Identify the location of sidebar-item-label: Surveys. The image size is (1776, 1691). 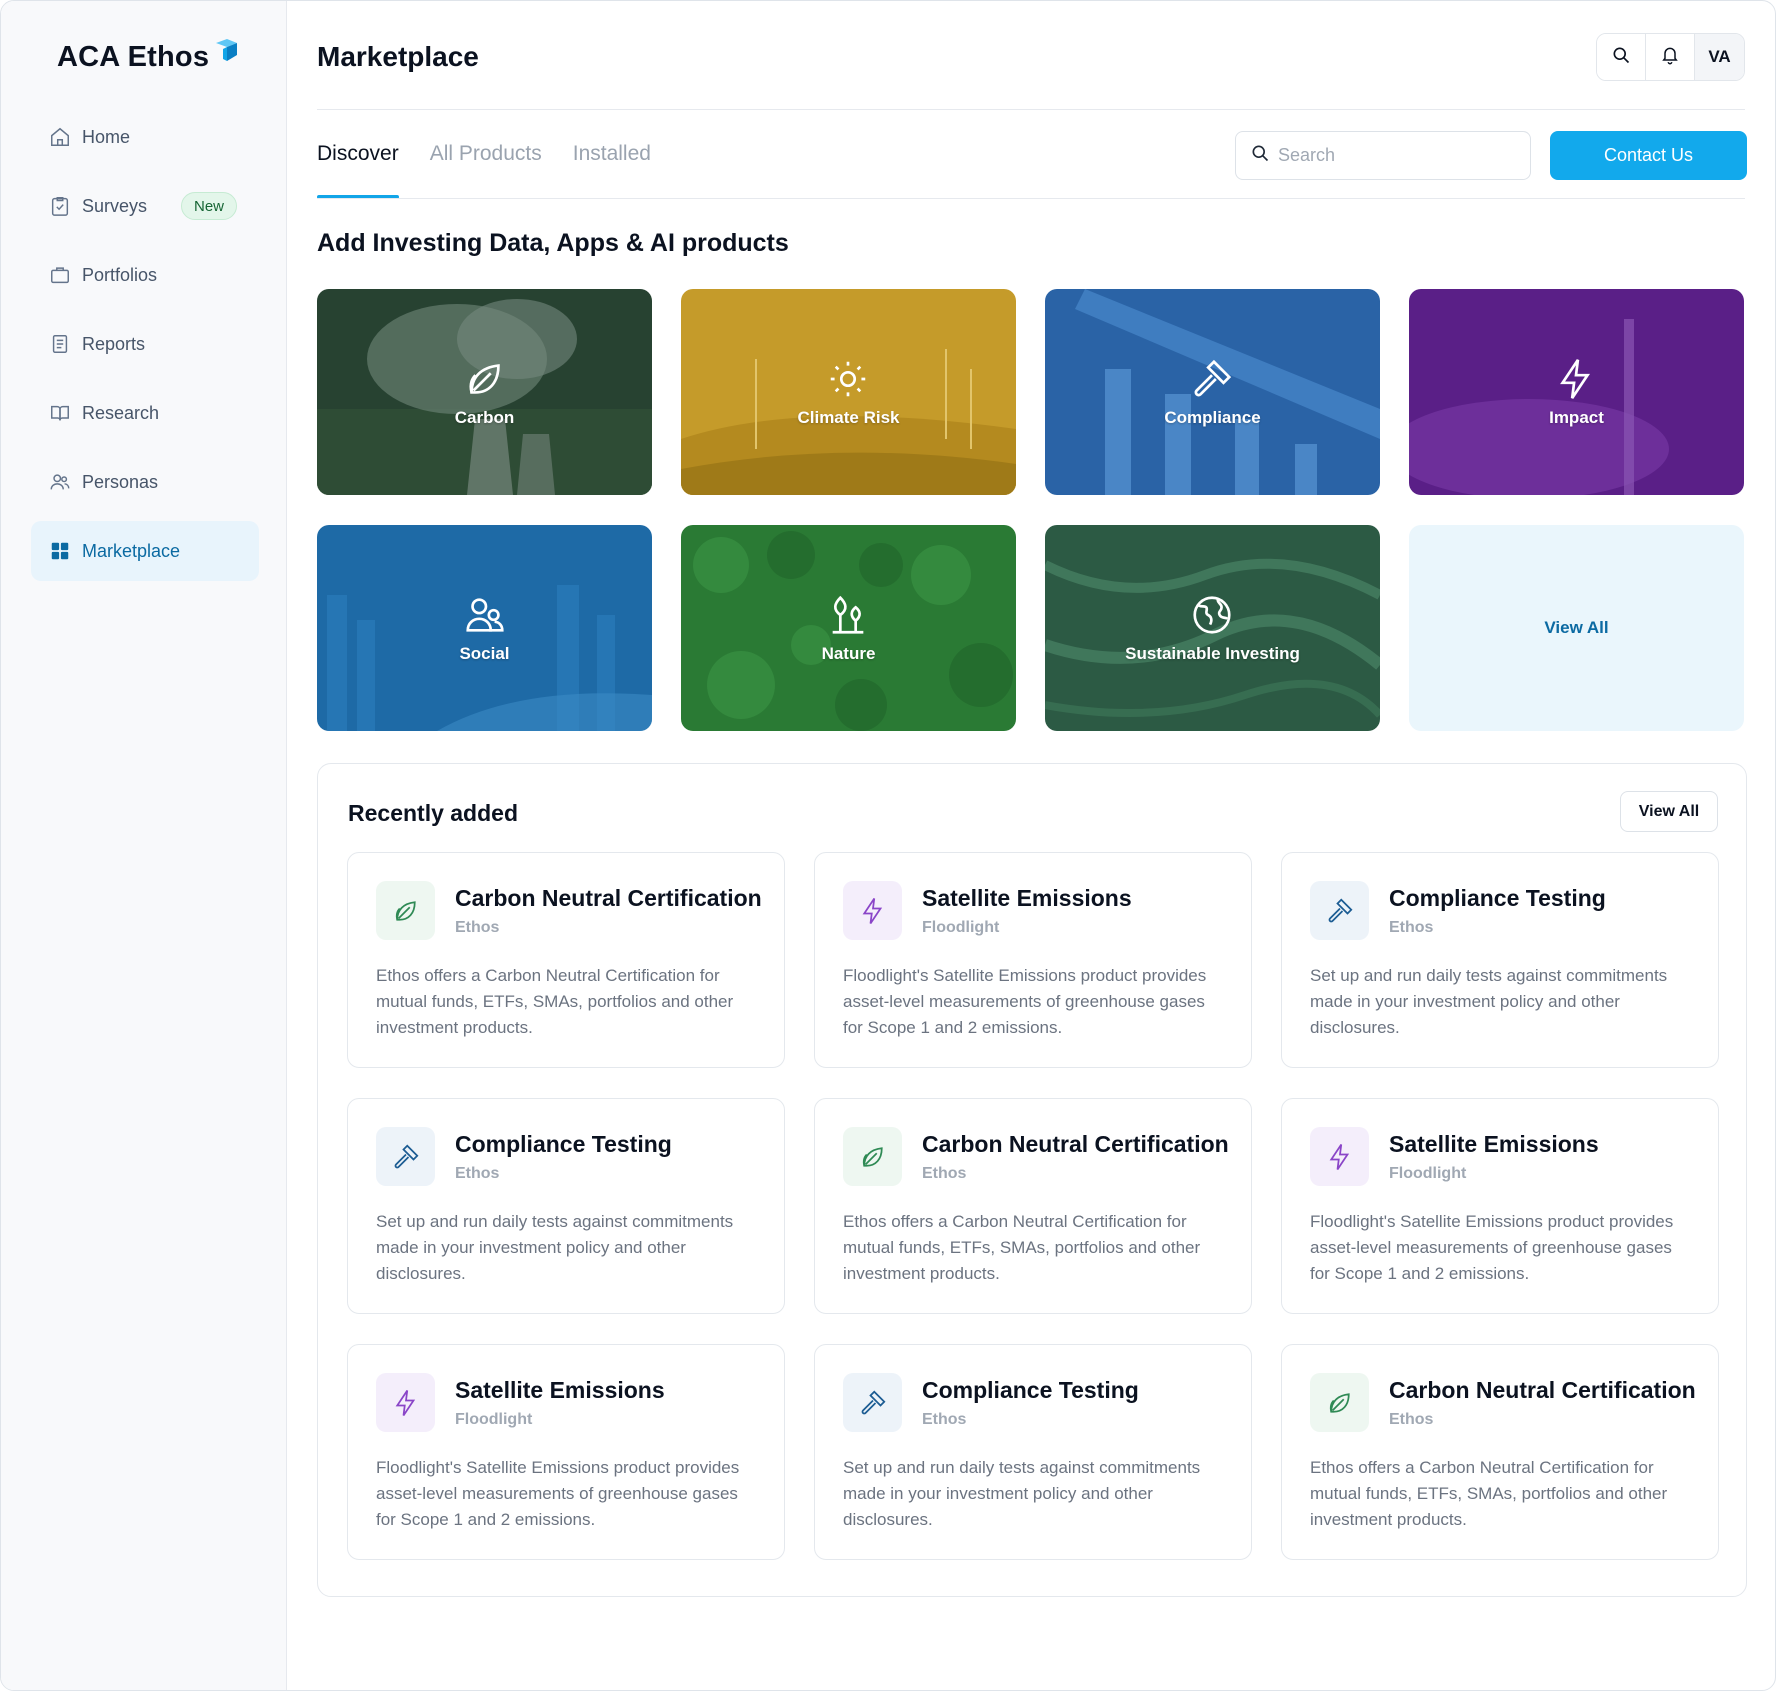
(115, 205).